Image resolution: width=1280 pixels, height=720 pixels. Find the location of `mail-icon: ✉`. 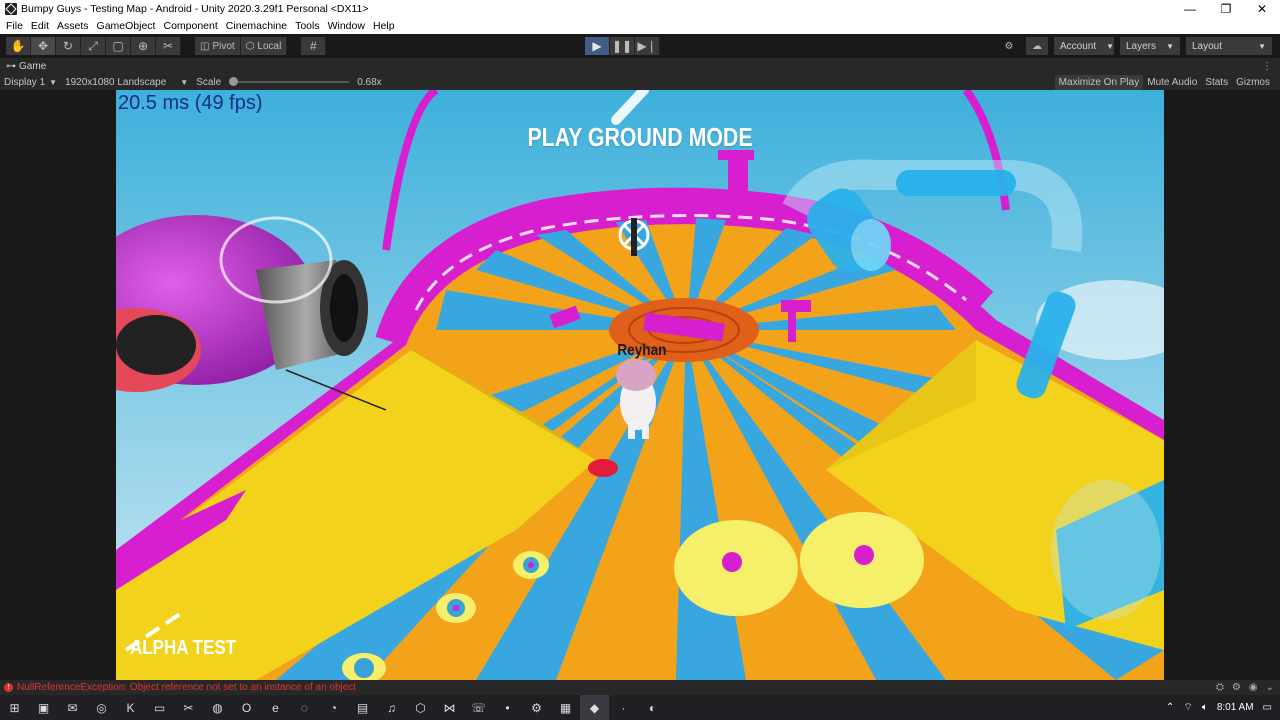

mail-icon: ✉ is located at coordinates (72, 707).